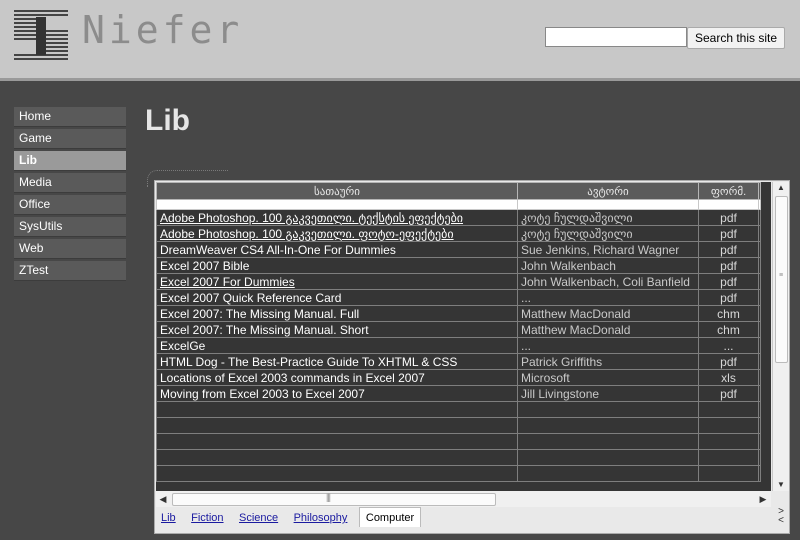  I want to click on scroll-up-arrow-icon: ▲, so click(781, 188).